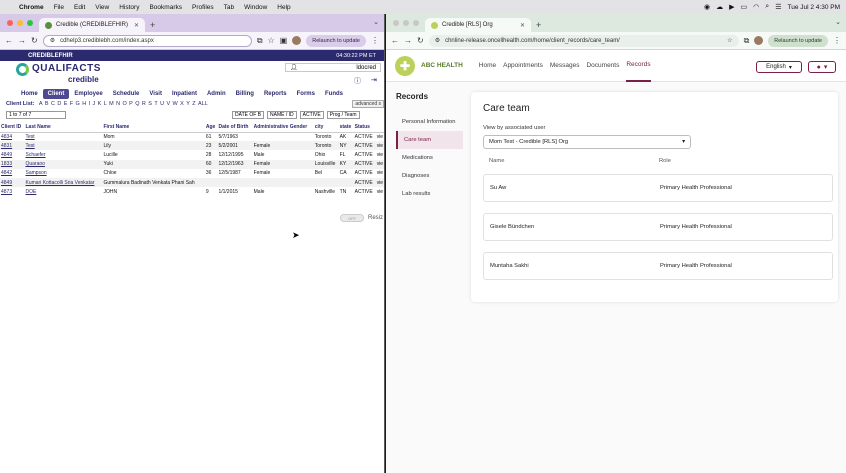 This screenshot has width=846, height=473. I want to click on side-item-diagnoses: Diagnoses, so click(429, 176).